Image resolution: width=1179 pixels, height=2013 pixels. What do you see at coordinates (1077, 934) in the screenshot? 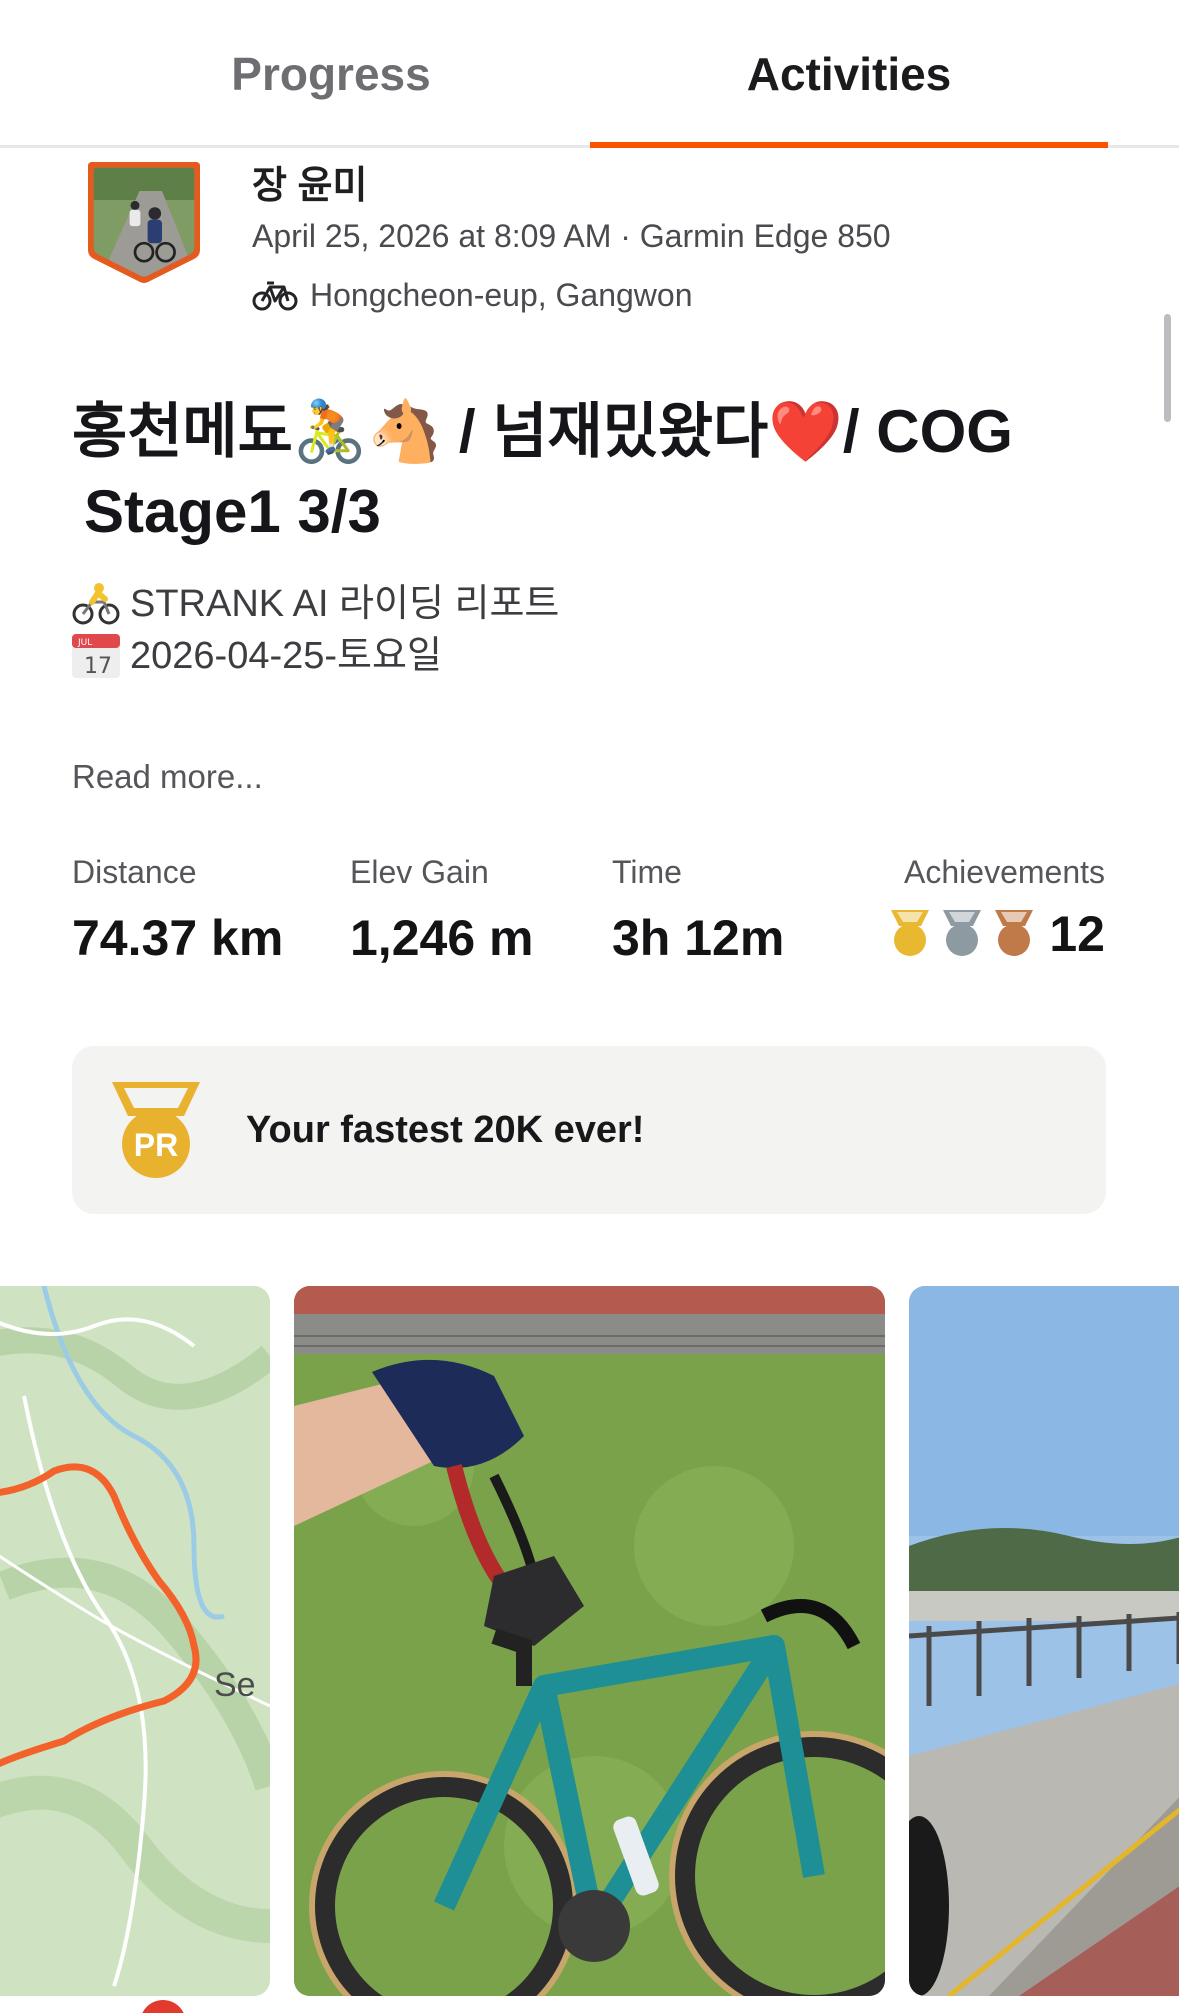
I see `achievement-count: 12` at bounding box center [1077, 934].